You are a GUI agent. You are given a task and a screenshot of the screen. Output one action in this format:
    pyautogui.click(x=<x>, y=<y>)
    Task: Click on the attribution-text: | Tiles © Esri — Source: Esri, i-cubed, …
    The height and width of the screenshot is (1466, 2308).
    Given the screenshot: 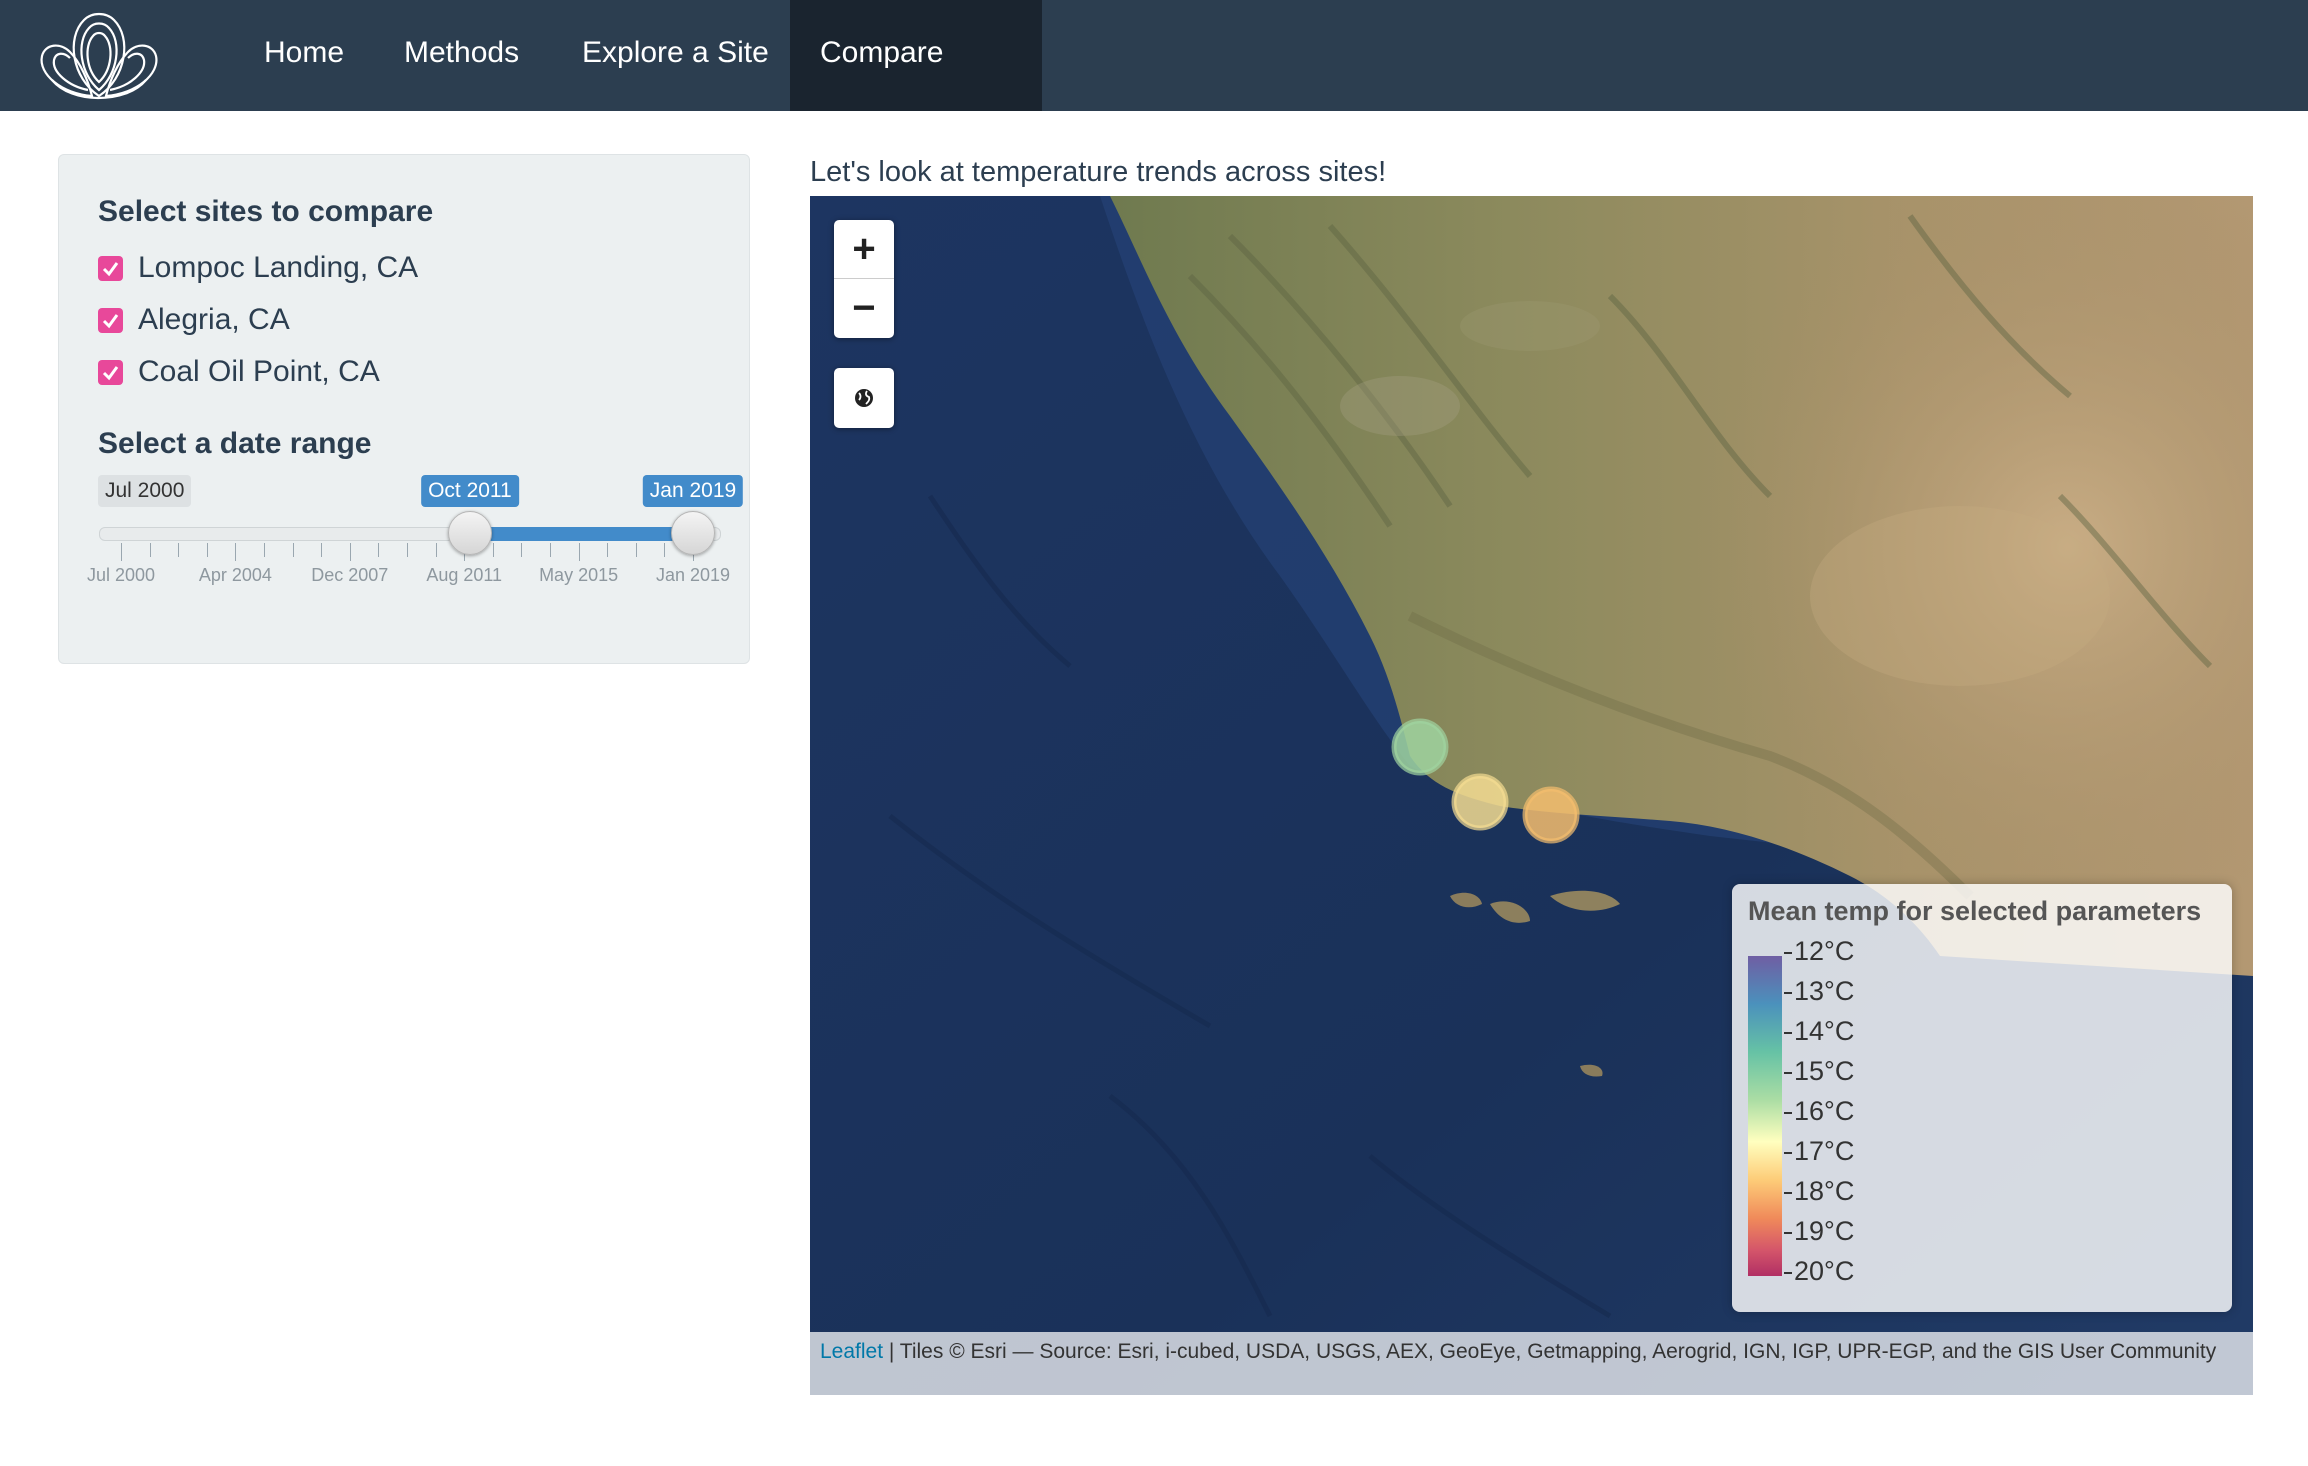 What is the action you would take?
    pyautogui.click(x=1550, y=1351)
    